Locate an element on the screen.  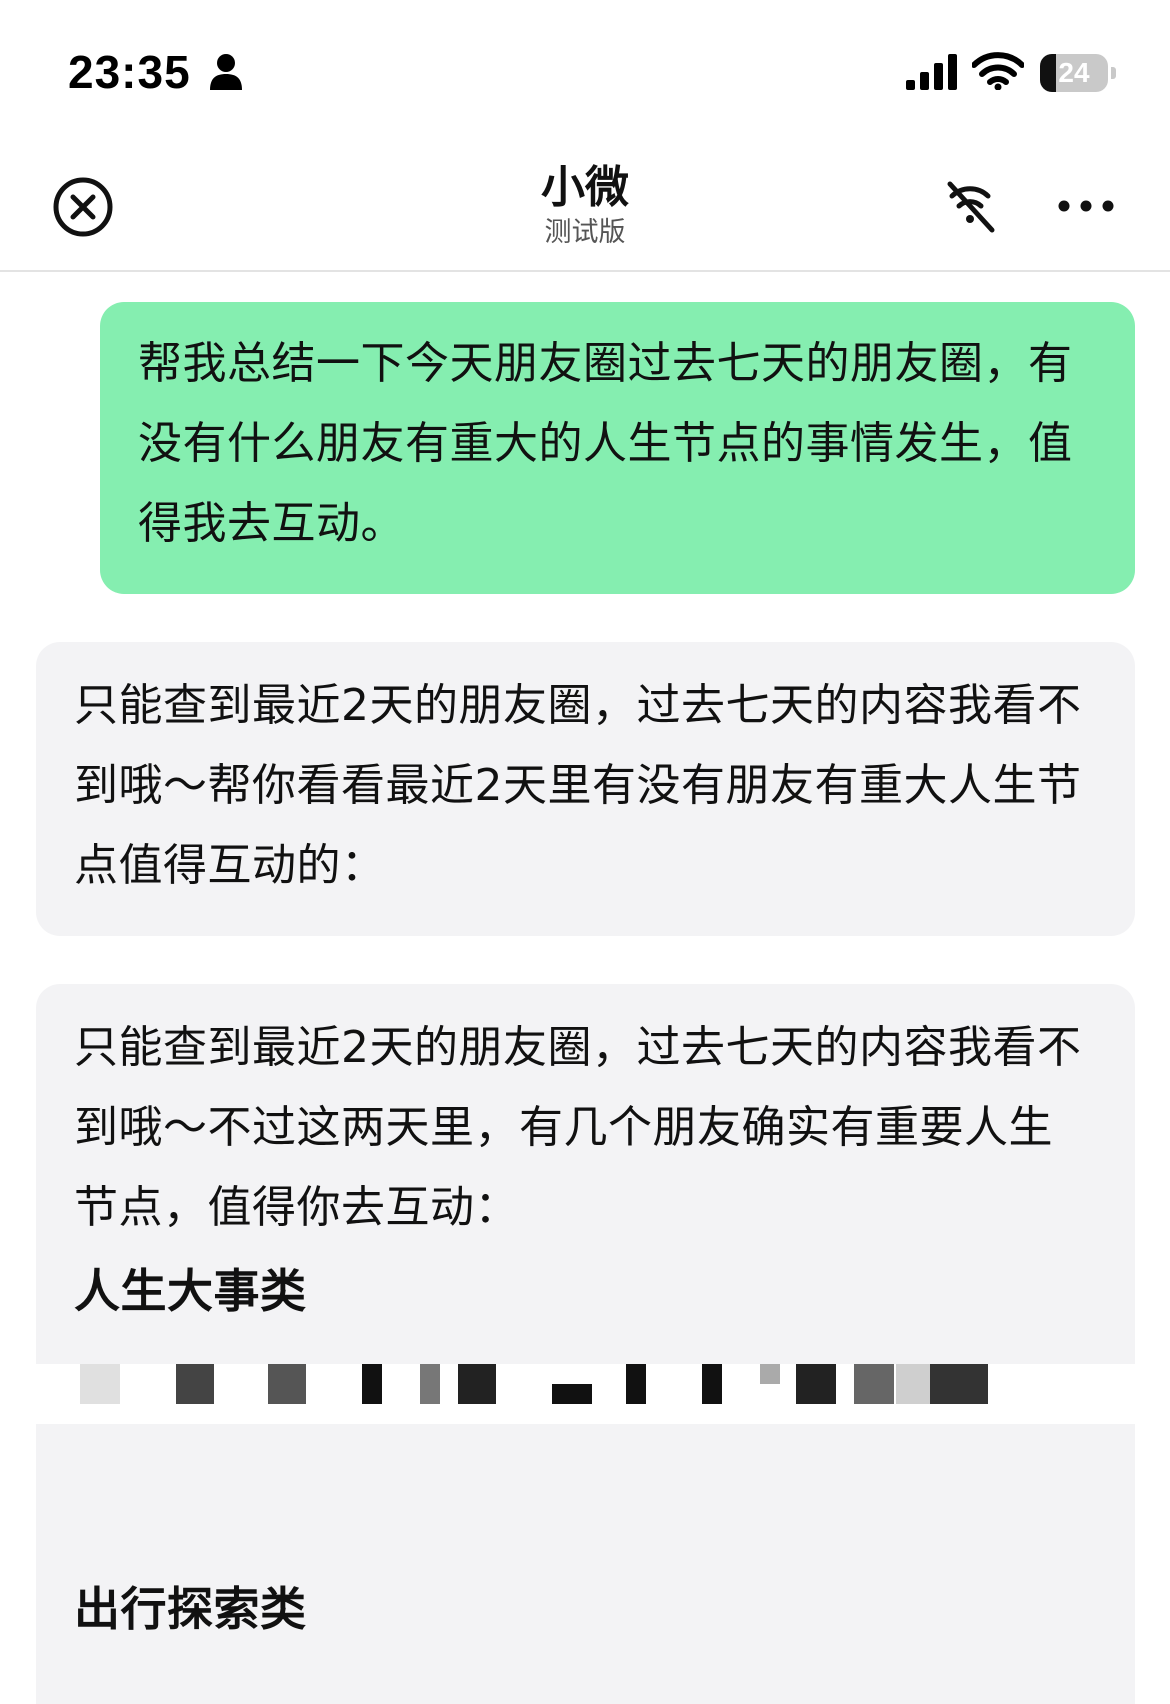
battery-indicator: 24 is located at coordinates (1078, 73).